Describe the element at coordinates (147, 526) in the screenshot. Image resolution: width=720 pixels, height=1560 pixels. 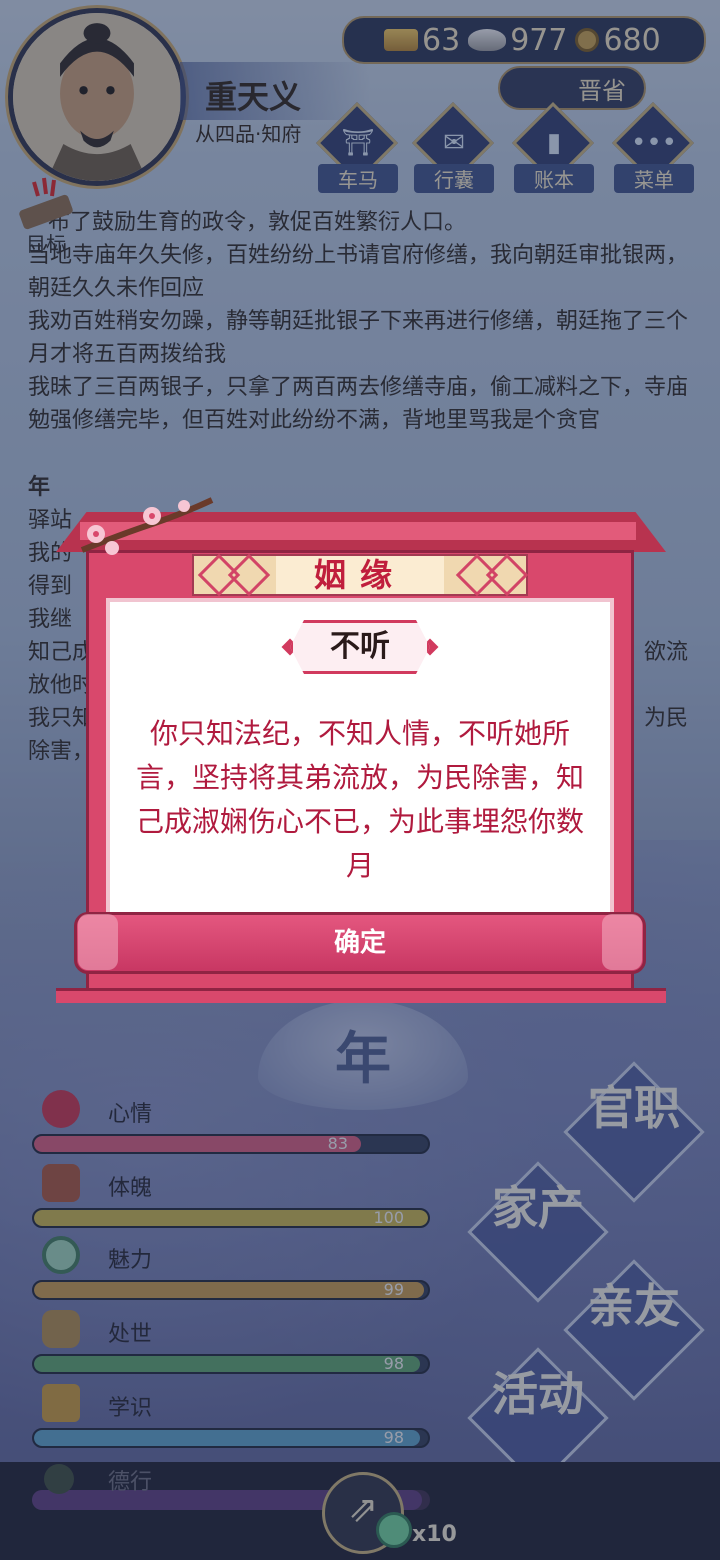
I see `plum-blossom-icon` at that location.